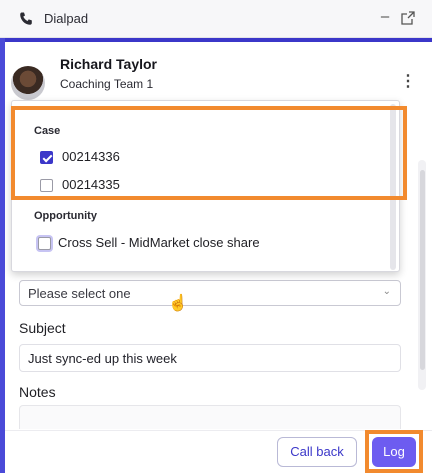 The width and height of the screenshot is (432, 473). Describe the element at coordinates (107, 84) in the screenshot. I see `contact-team: Coaching Team 1` at that location.